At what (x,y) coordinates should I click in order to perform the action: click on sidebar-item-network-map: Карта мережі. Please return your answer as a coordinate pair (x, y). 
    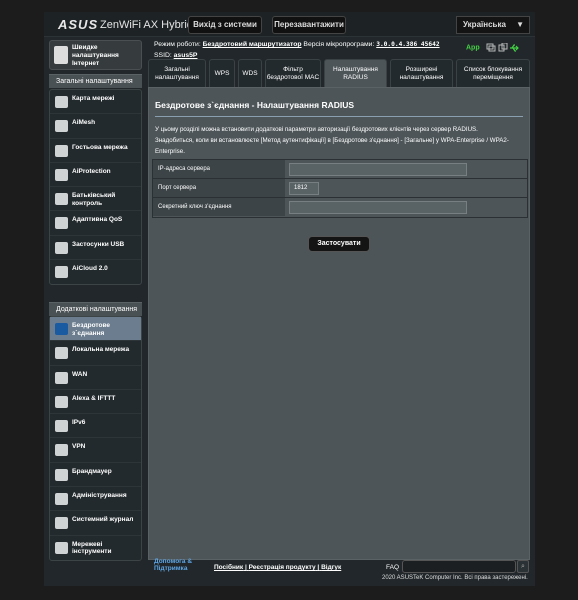
    Looking at the image, I should click on (95, 102).